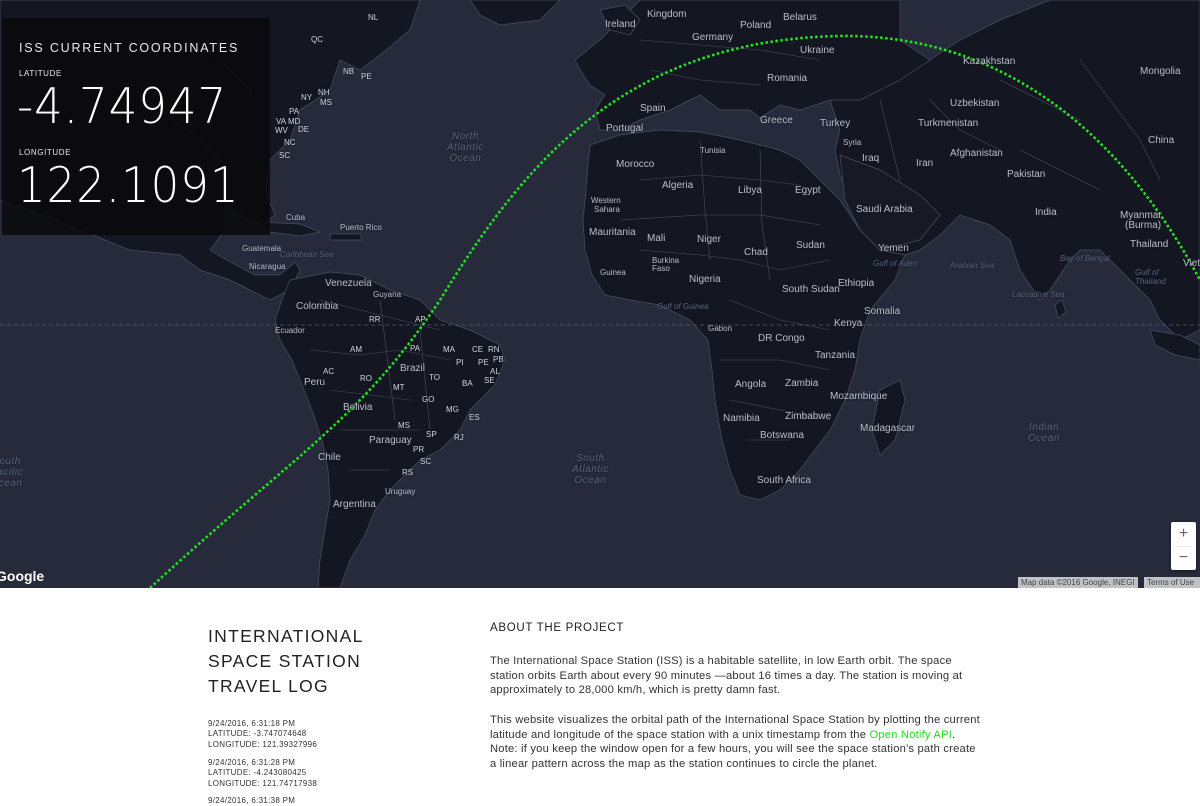  What do you see at coordinates (460, 362) in the screenshot?
I see `label-pi: PI` at bounding box center [460, 362].